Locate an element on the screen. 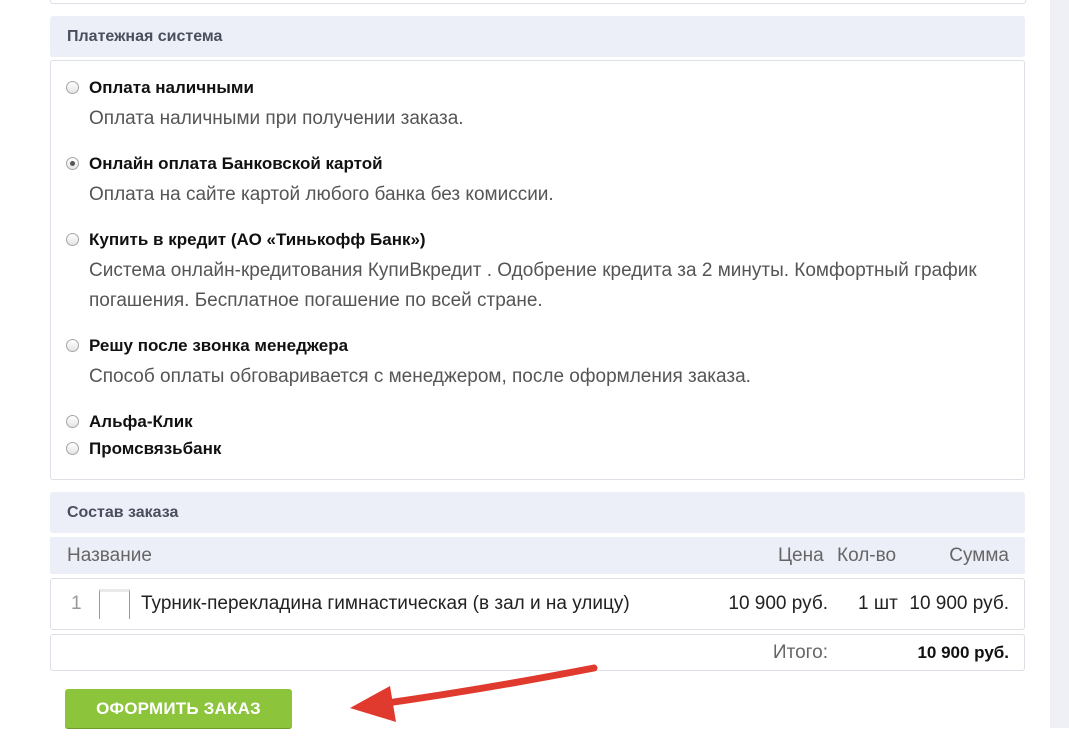 The width and height of the screenshot is (1069, 752). previous-section-edge is located at coordinates (538, 2).